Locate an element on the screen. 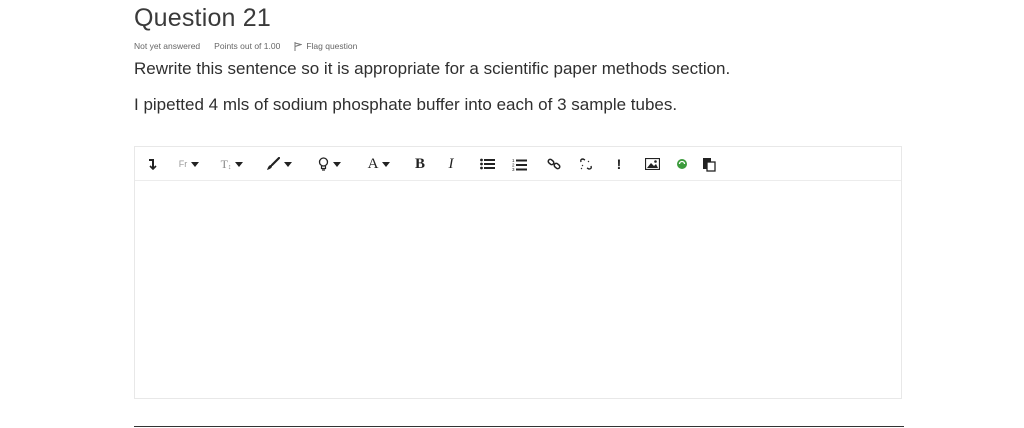 The image size is (1024, 428). unlink-icon is located at coordinates (586, 164).